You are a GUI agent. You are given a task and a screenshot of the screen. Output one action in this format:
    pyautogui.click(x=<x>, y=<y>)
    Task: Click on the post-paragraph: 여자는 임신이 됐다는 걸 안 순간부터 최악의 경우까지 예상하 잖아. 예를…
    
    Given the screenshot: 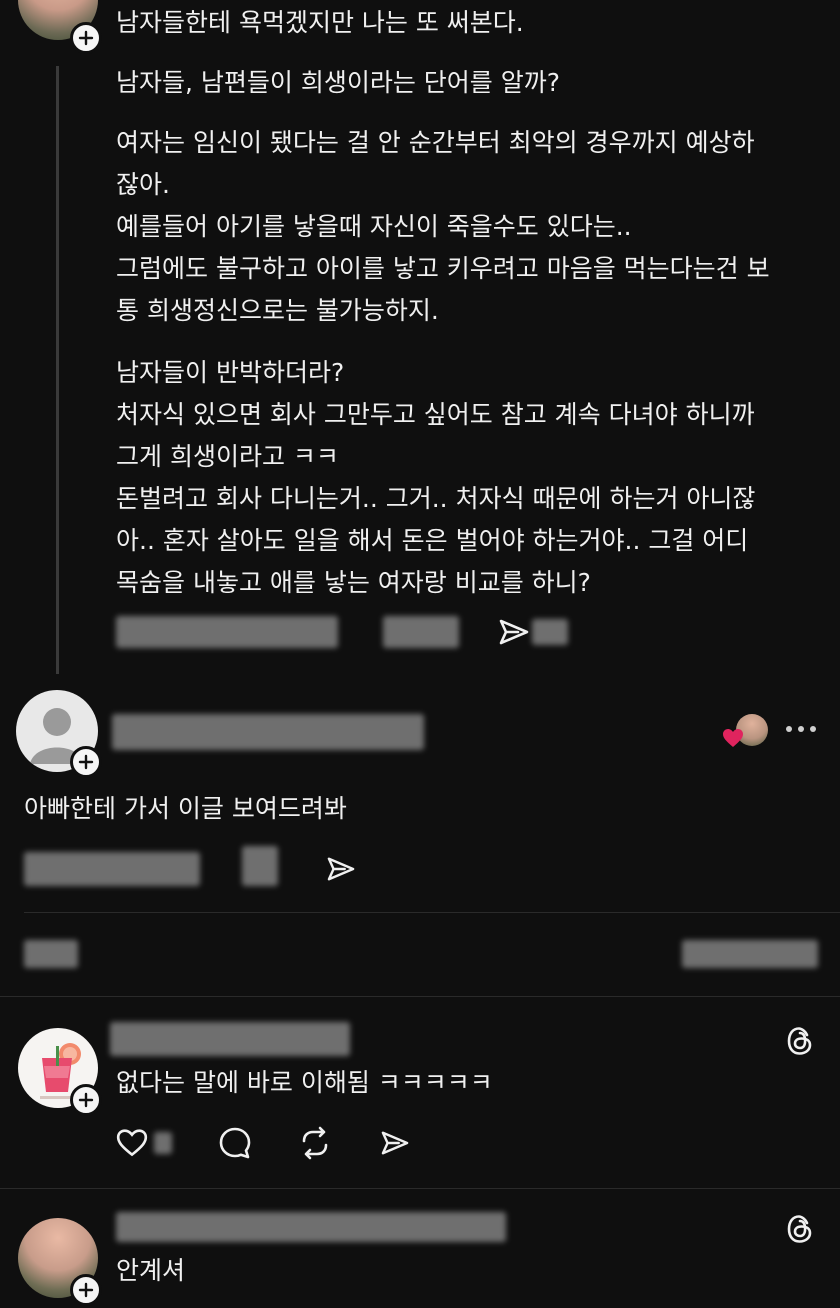 What is the action you would take?
    pyautogui.click(x=466, y=227)
    